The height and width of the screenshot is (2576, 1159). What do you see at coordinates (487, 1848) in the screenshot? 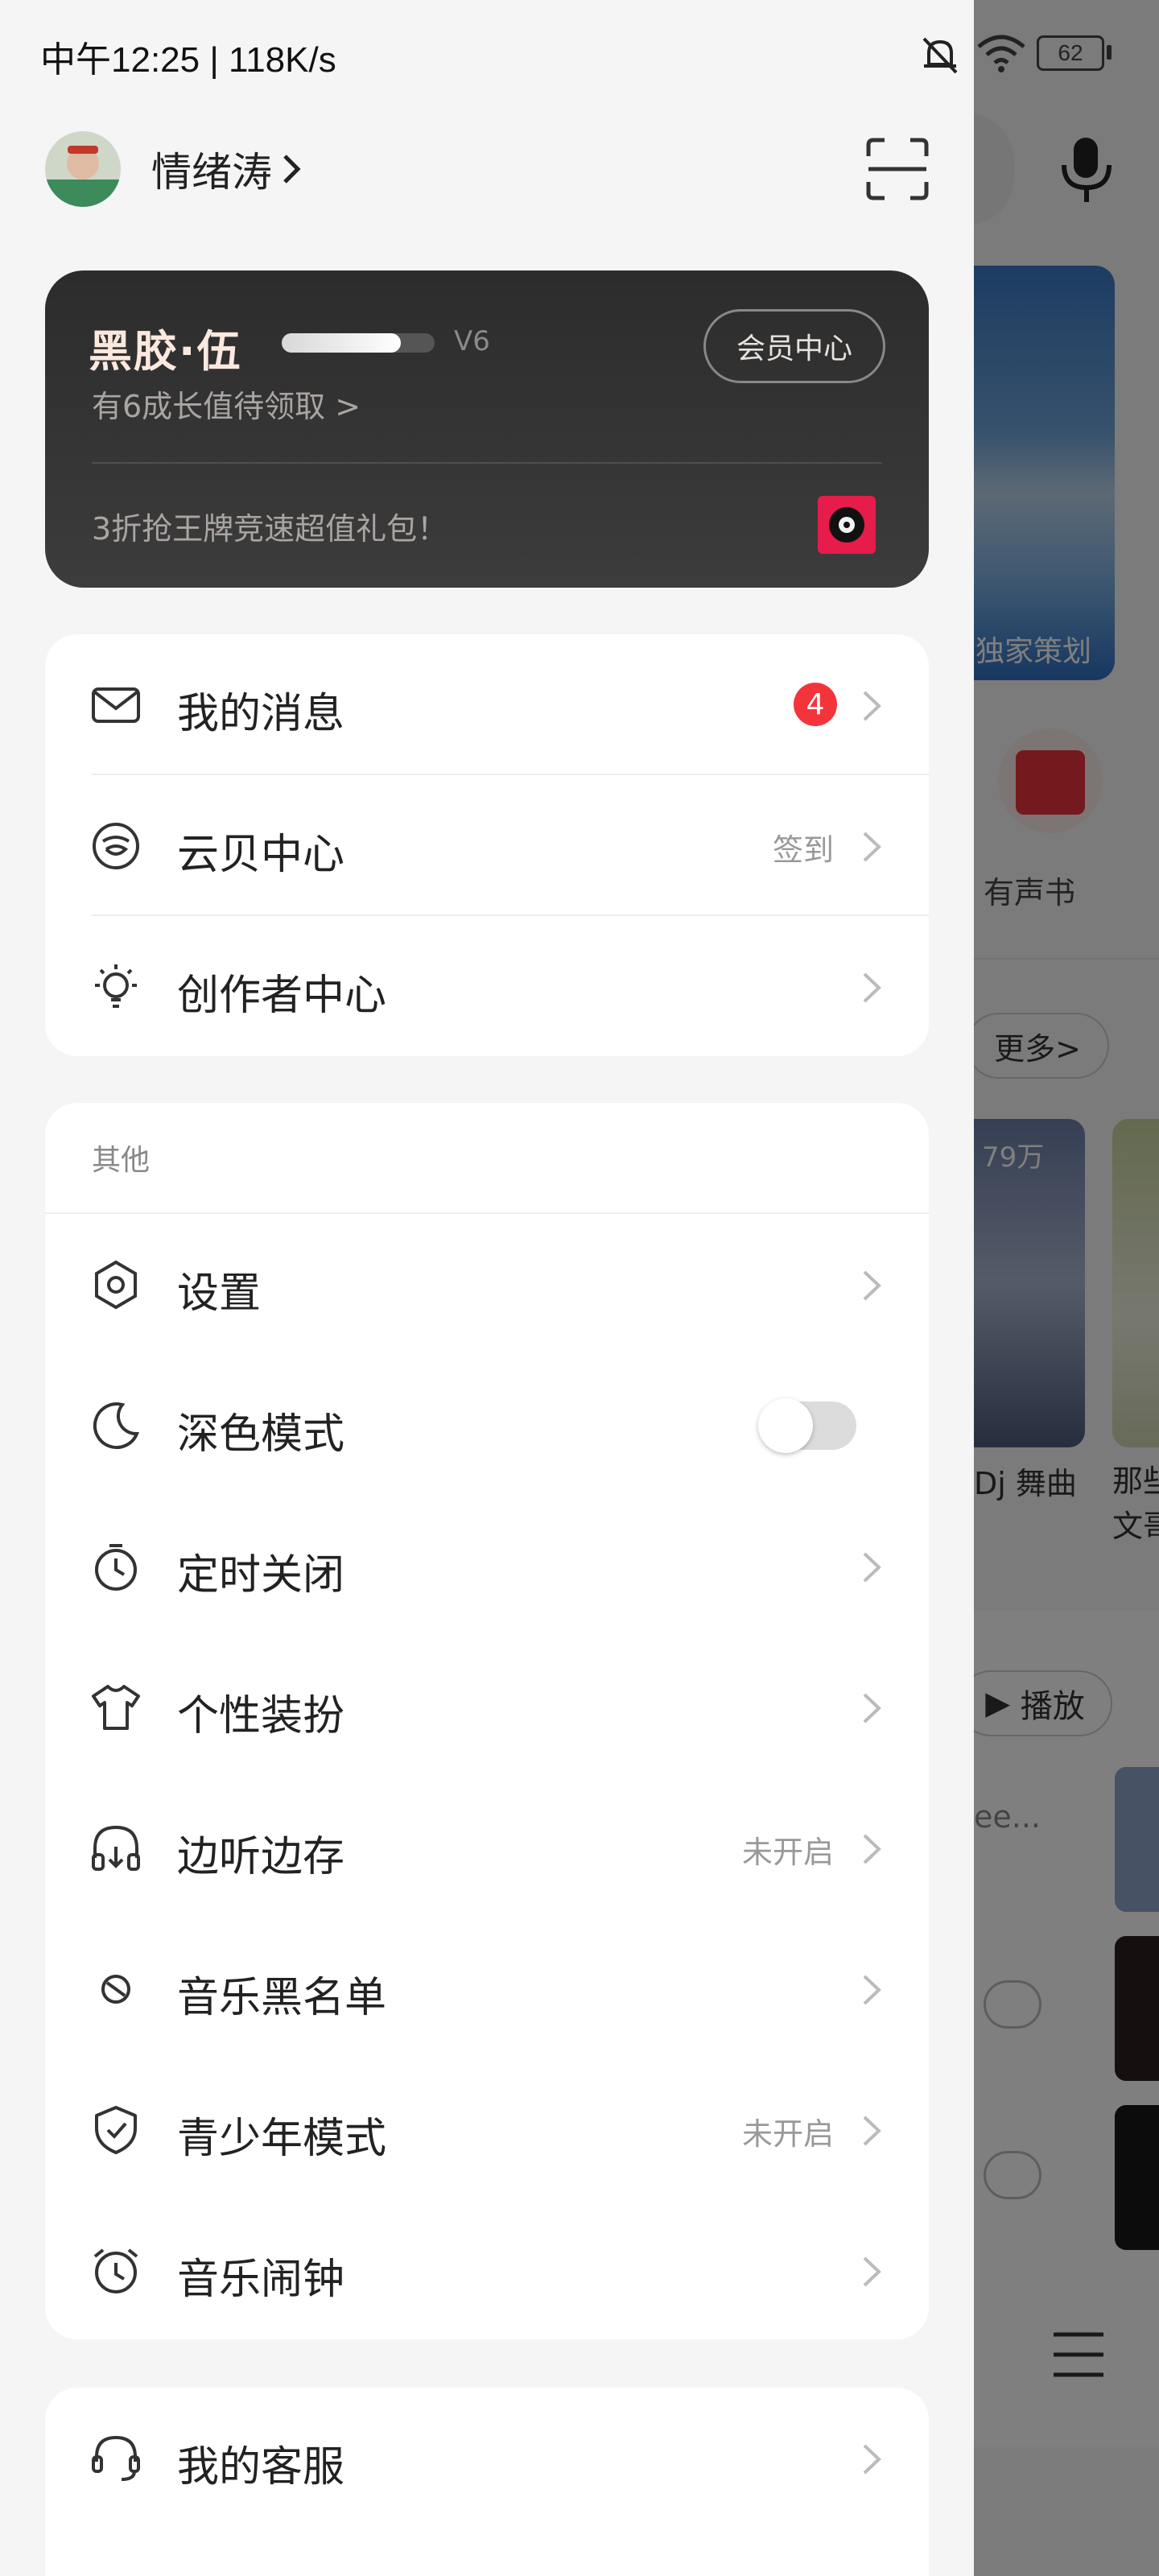
I see `menu-item-listen-and-save: 边听边存 未开启` at bounding box center [487, 1848].